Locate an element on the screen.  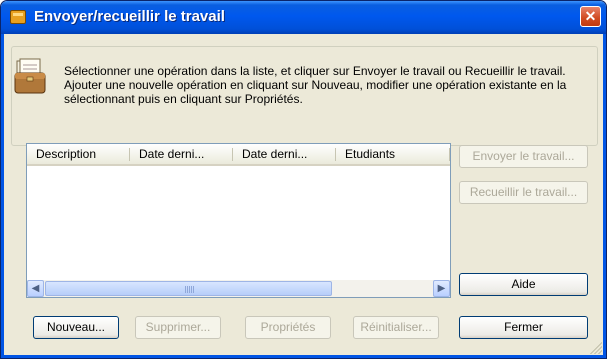
title-bar: Envoyer/recueillir le travail ✕ is located at coordinates (303, 17).